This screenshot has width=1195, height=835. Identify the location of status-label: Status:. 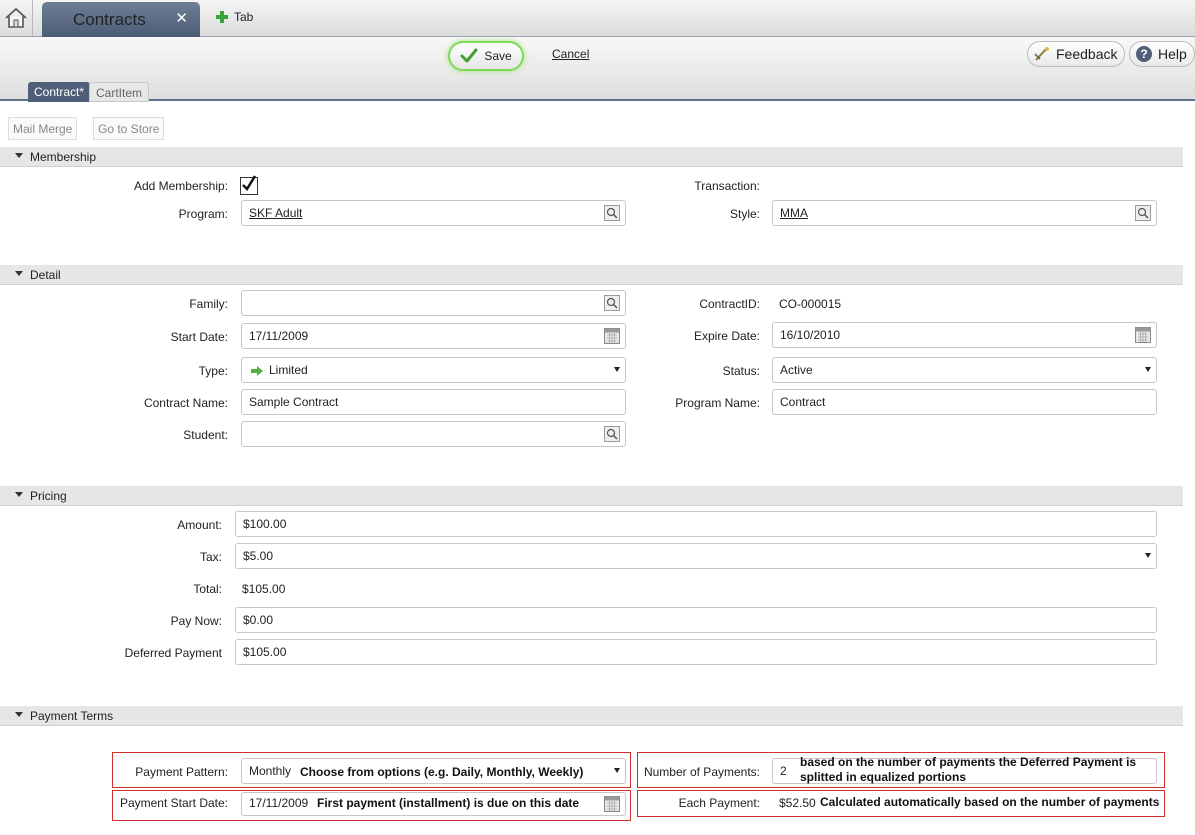
(741, 371).